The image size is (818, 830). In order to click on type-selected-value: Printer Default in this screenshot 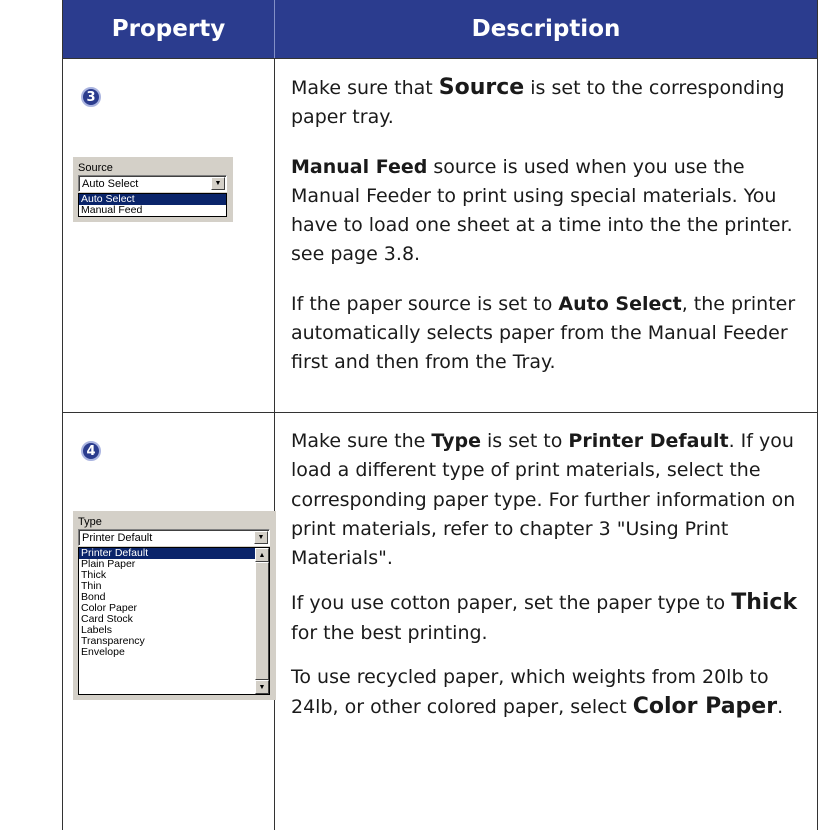, I will do `click(117, 538)`.